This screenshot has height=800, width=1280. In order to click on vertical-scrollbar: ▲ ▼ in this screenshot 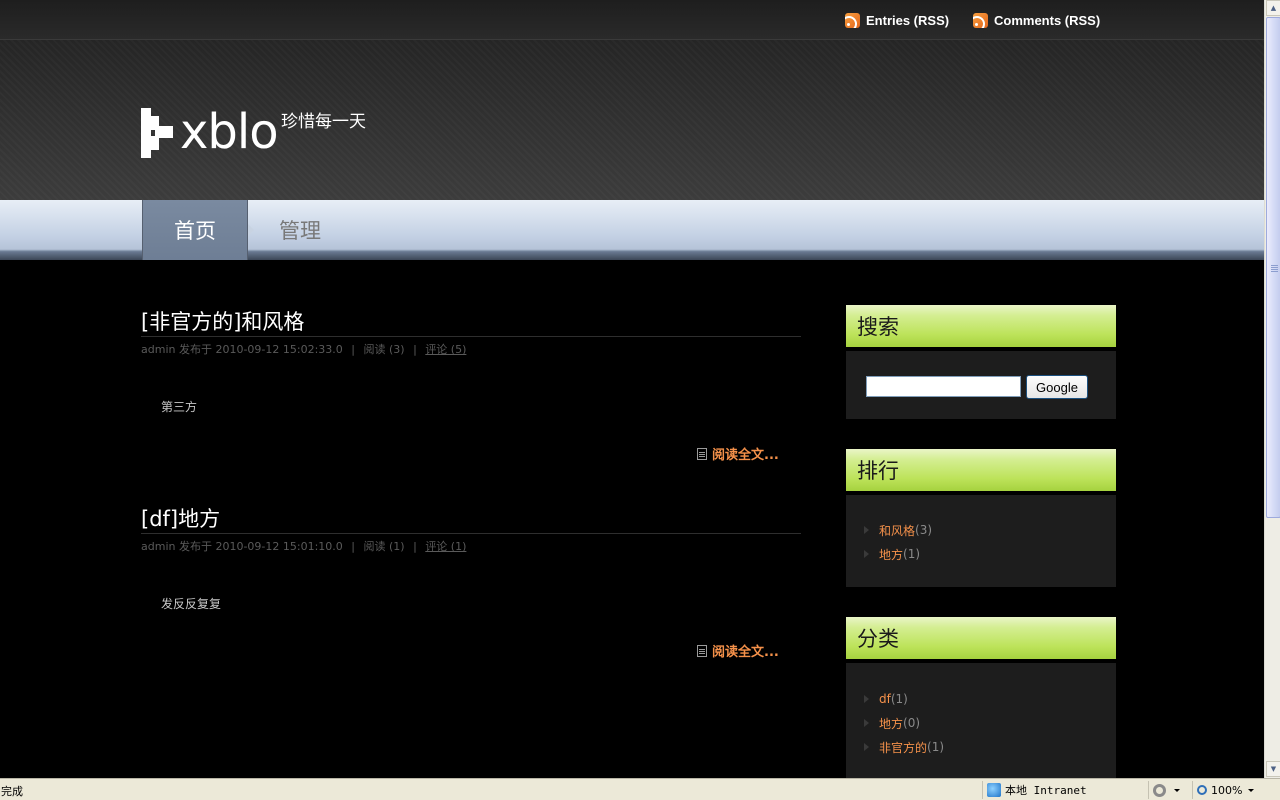, I will do `click(1272, 389)`.